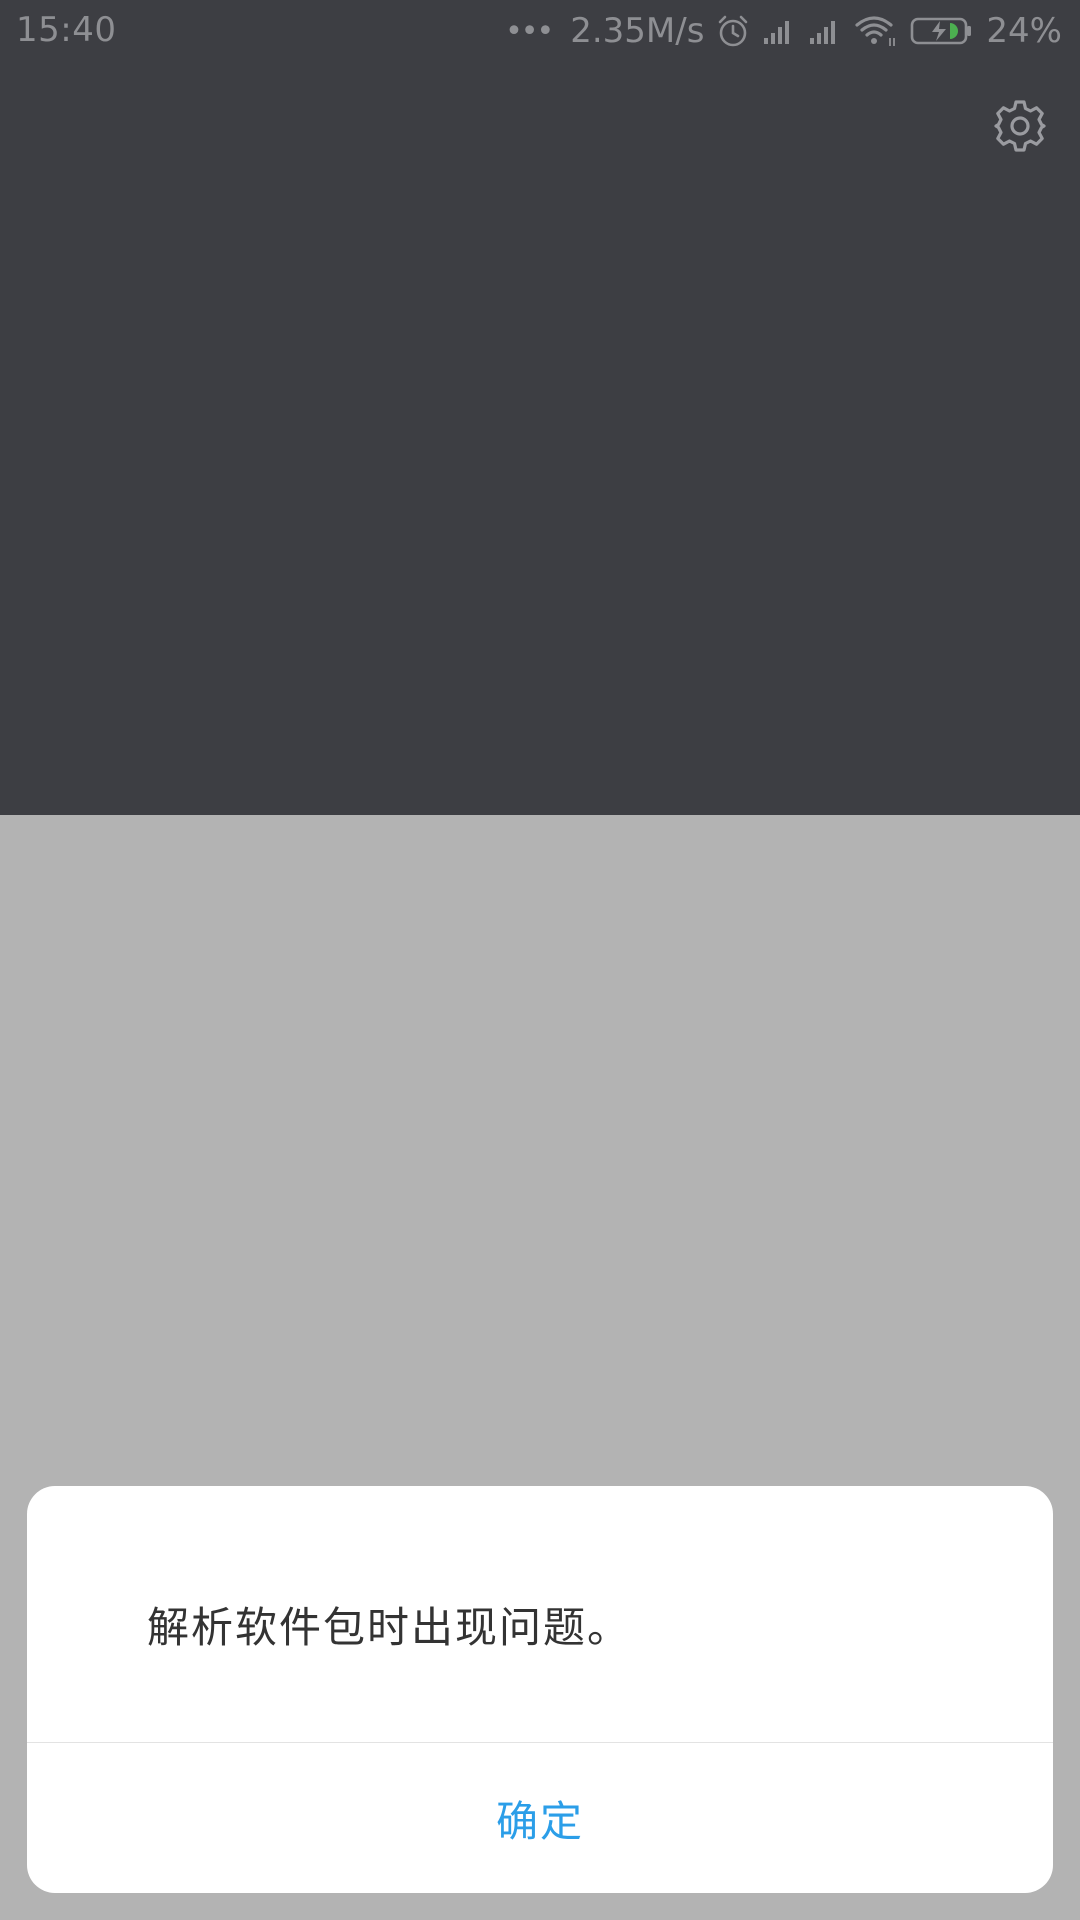 Image resolution: width=1080 pixels, height=1920 pixels. I want to click on settings-button, so click(1020, 128).